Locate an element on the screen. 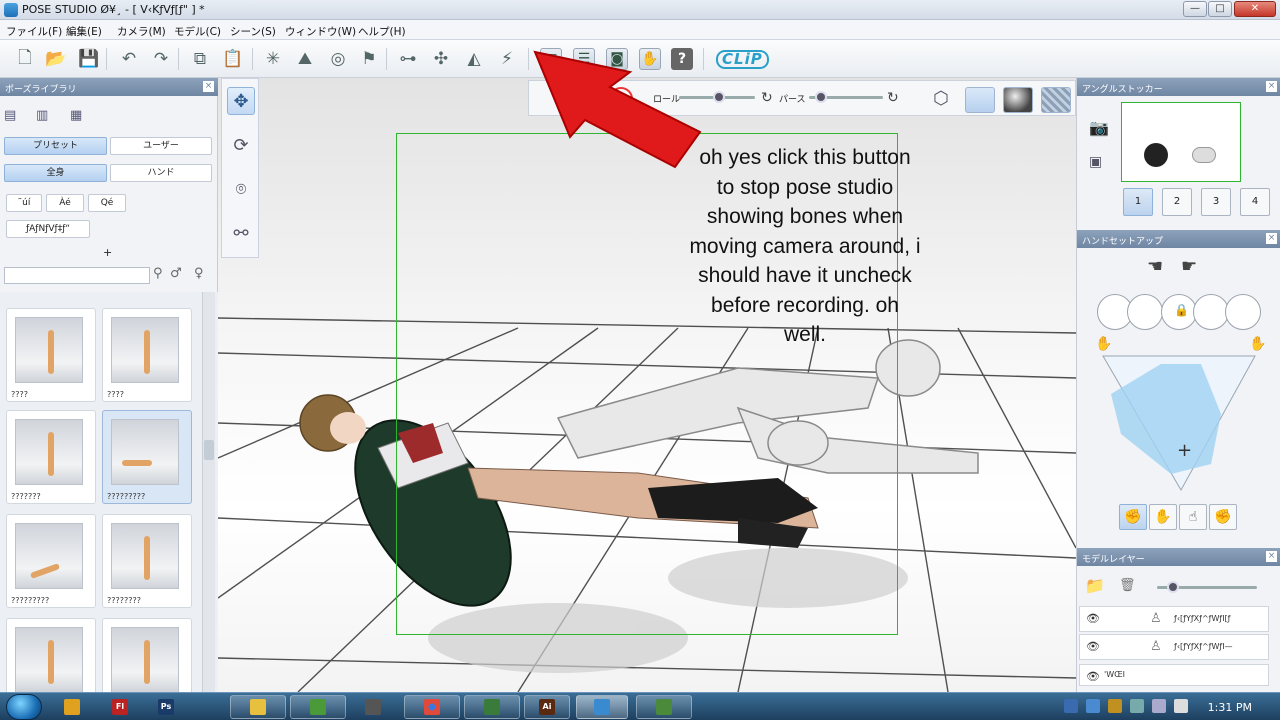 Image resolution: width=1280 pixels, height=720 pixels. terrain-icon: ◭ is located at coordinates (474, 59).